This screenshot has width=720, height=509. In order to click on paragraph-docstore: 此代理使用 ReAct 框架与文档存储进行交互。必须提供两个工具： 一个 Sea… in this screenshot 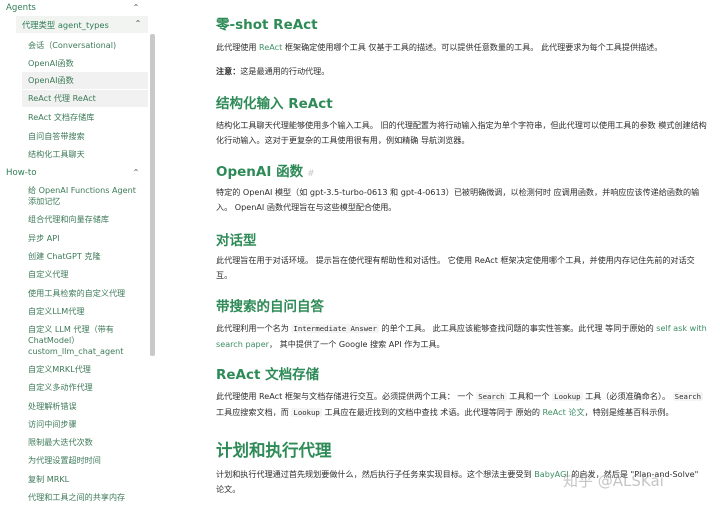, I will do `click(462, 404)`.